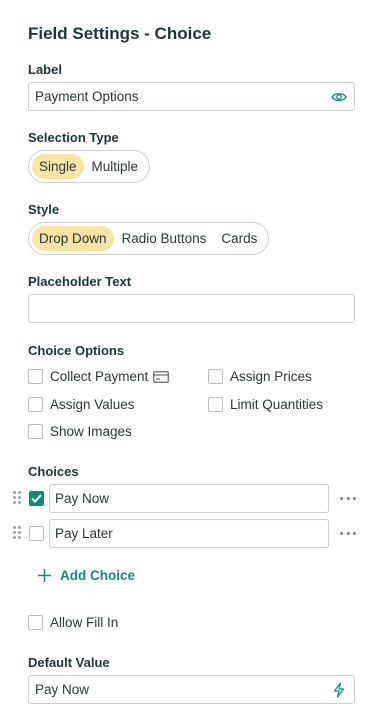 The height and width of the screenshot is (713, 381). I want to click on checkbox-label: Allow Fill In, so click(84, 622).